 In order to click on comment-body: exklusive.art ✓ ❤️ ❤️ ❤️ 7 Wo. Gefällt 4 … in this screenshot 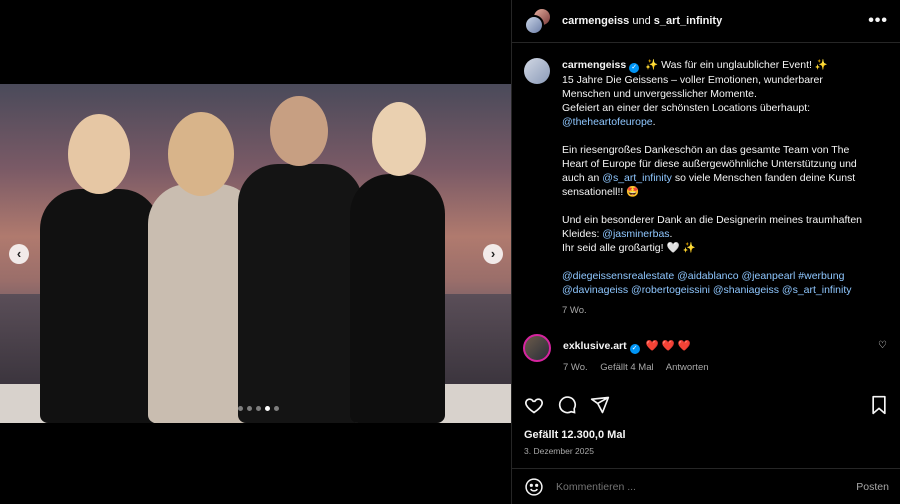, I will do `click(713, 354)`.